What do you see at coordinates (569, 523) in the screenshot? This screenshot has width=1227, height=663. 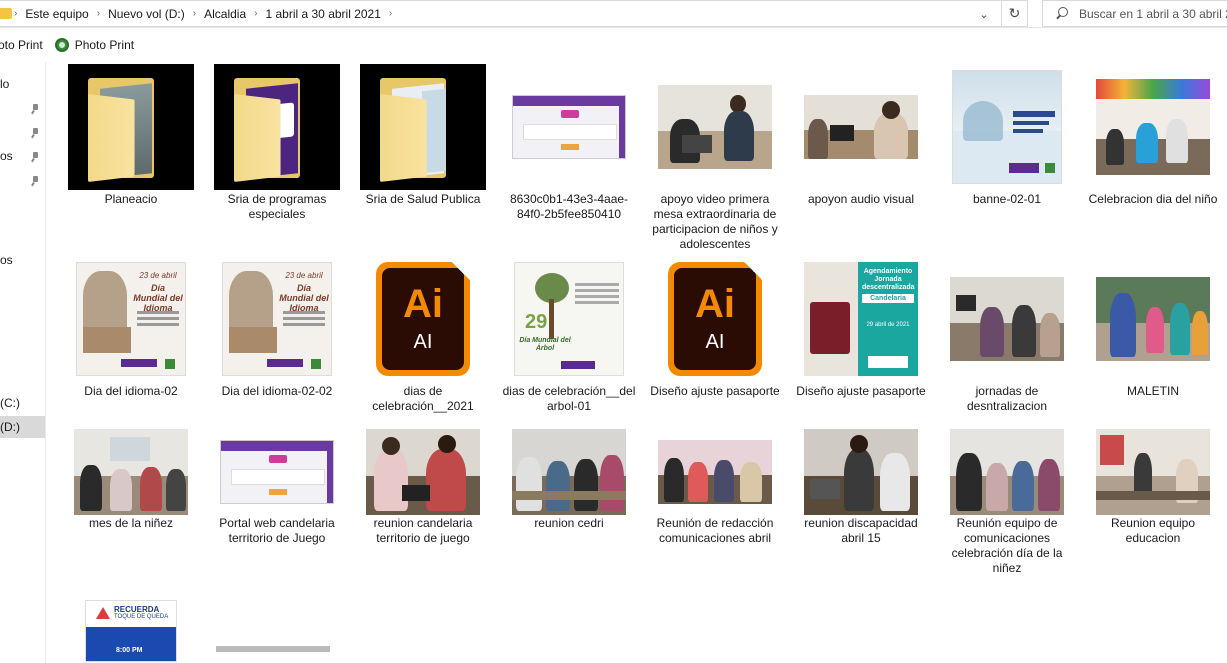 I see `file-name: reunion cedri` at bounding box center [569, 523].